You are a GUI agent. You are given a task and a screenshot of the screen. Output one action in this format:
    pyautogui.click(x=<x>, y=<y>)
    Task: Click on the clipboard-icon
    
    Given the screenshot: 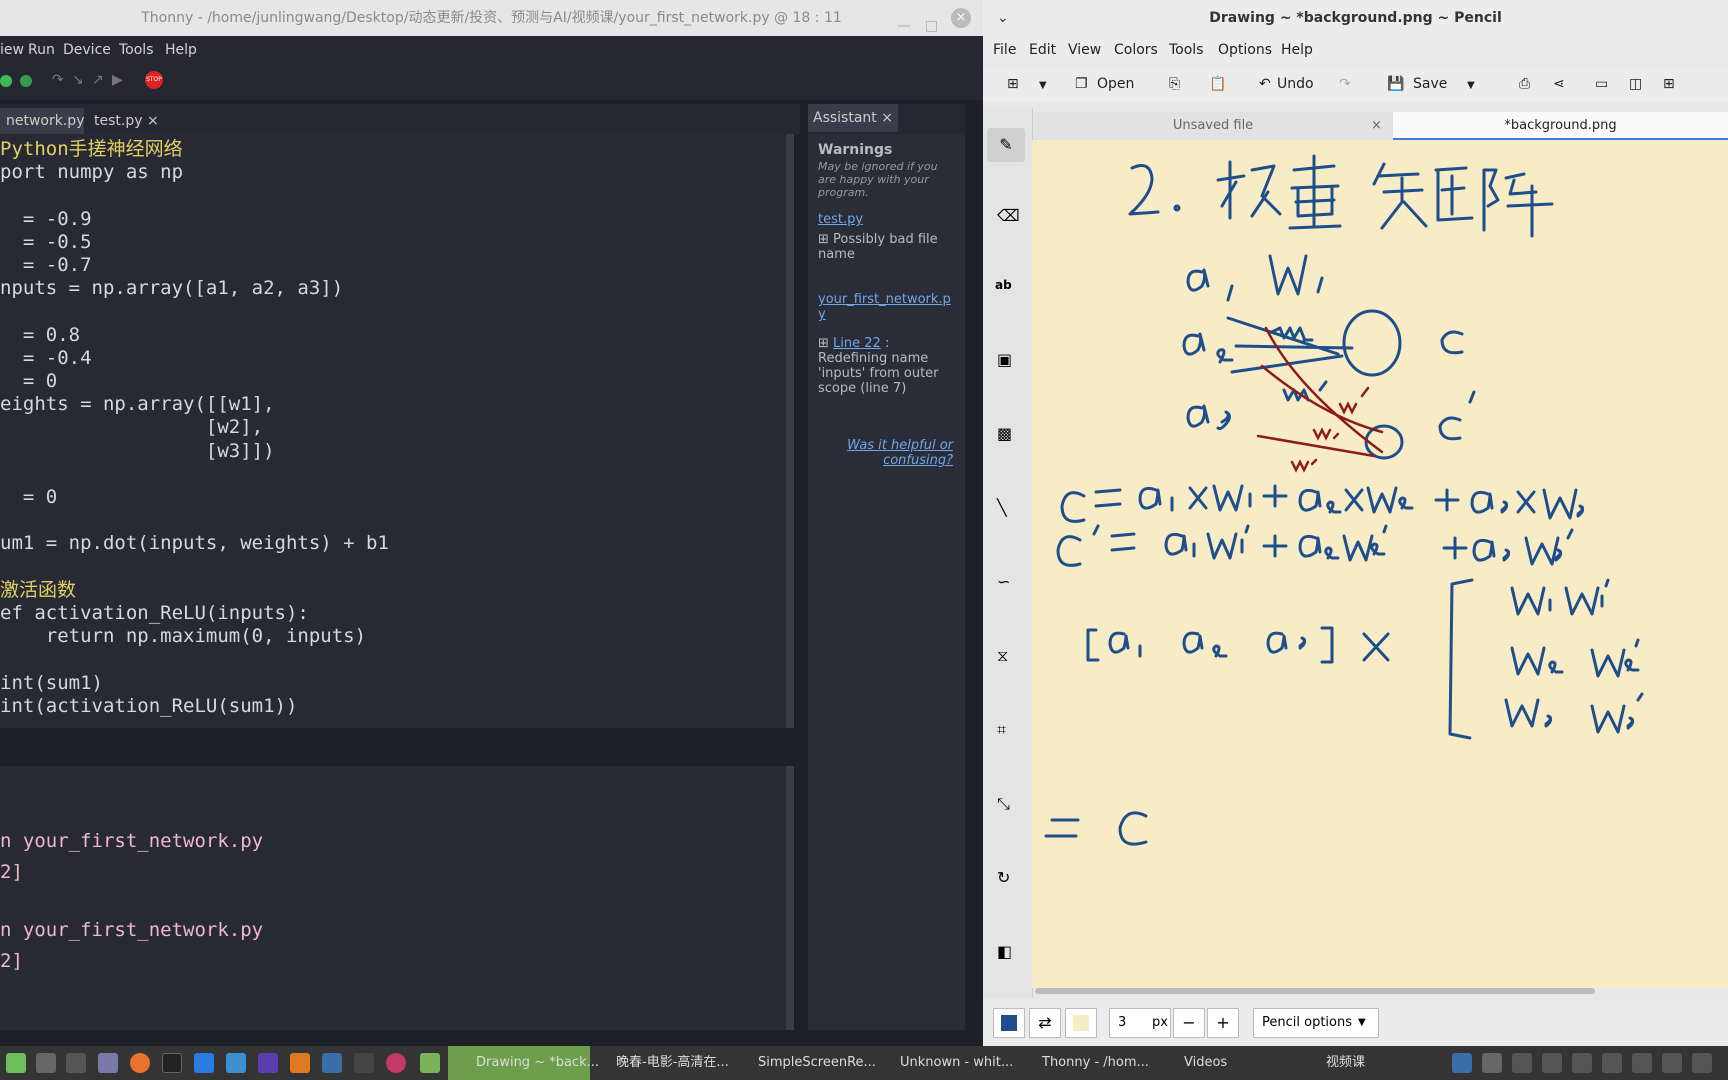 What is the action you would take?
    pyautogui.click(x=1552, y=1063)
    